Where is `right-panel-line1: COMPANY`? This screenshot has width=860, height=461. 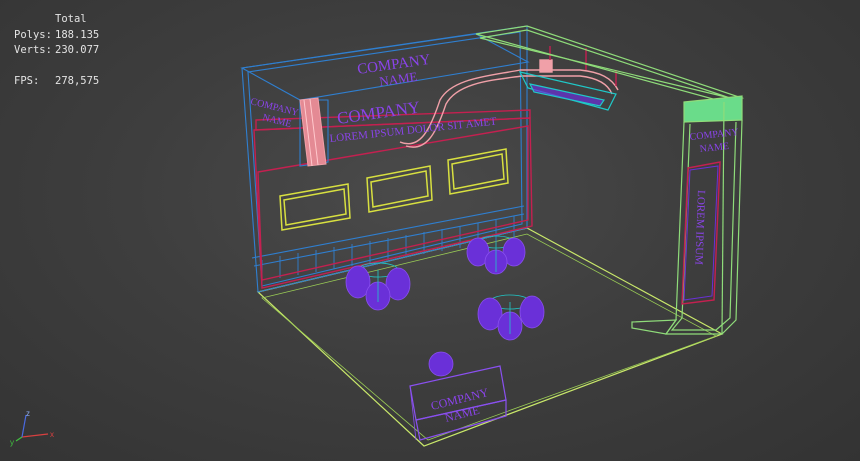 right-panel-line1: COMPANY is located at coordinates (714, 135).